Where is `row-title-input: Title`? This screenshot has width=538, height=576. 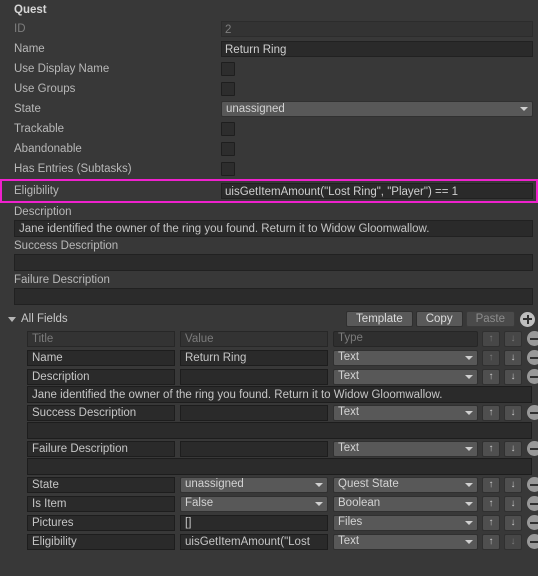 row-title-input: Title is located at coordinates (101, 338).